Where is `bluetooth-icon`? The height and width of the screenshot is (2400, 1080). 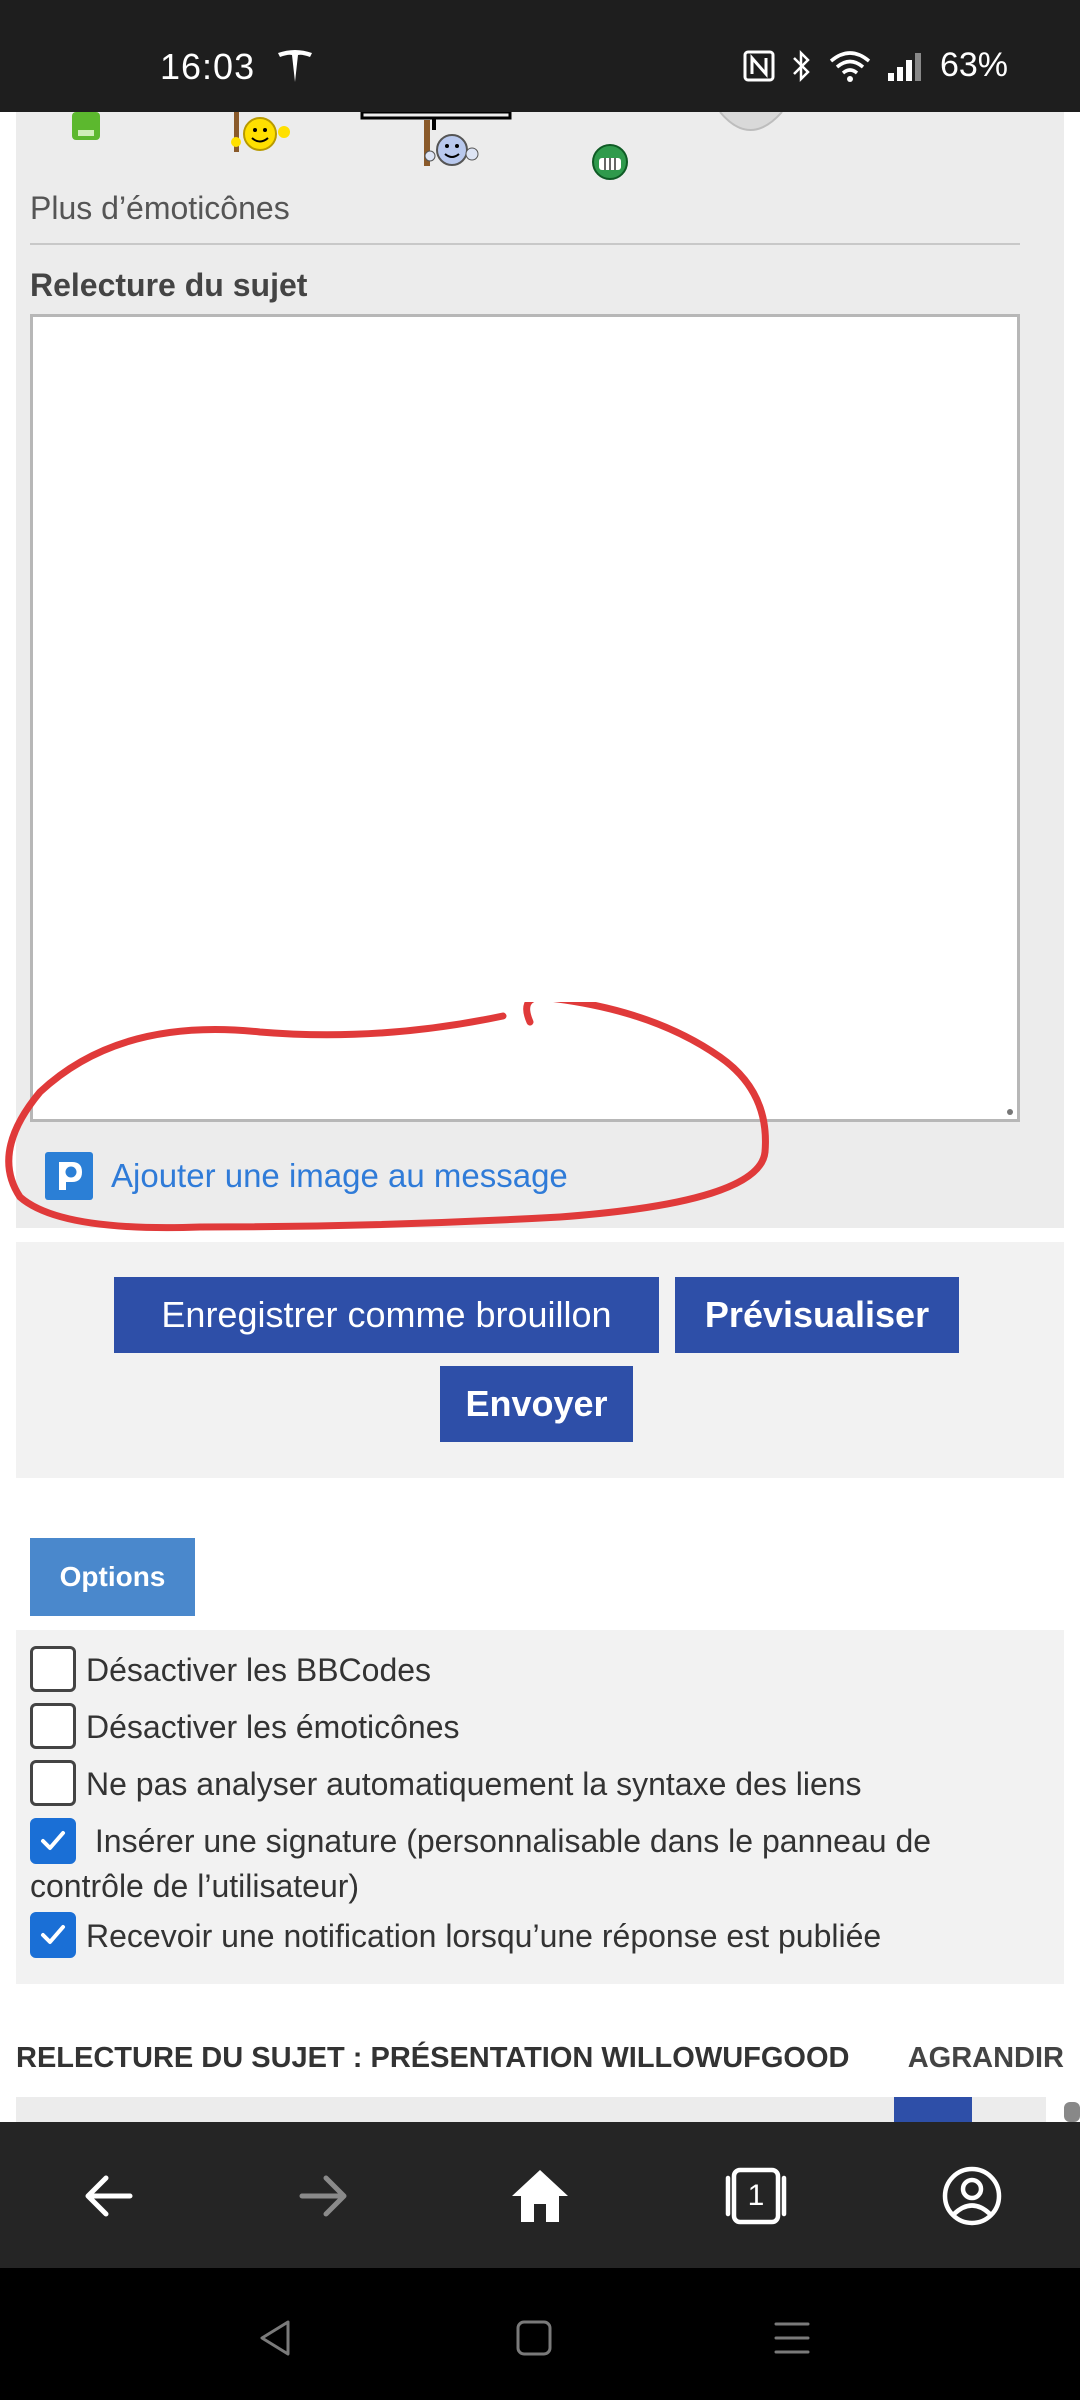
bluetooth-icon is located at coordinates (801, 65).